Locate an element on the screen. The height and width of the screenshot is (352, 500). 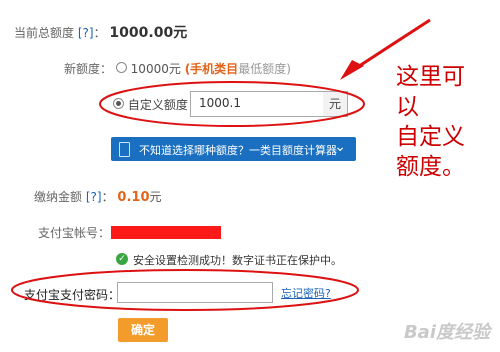
password-highlight-ellipse is located at coordinates (185, 290).